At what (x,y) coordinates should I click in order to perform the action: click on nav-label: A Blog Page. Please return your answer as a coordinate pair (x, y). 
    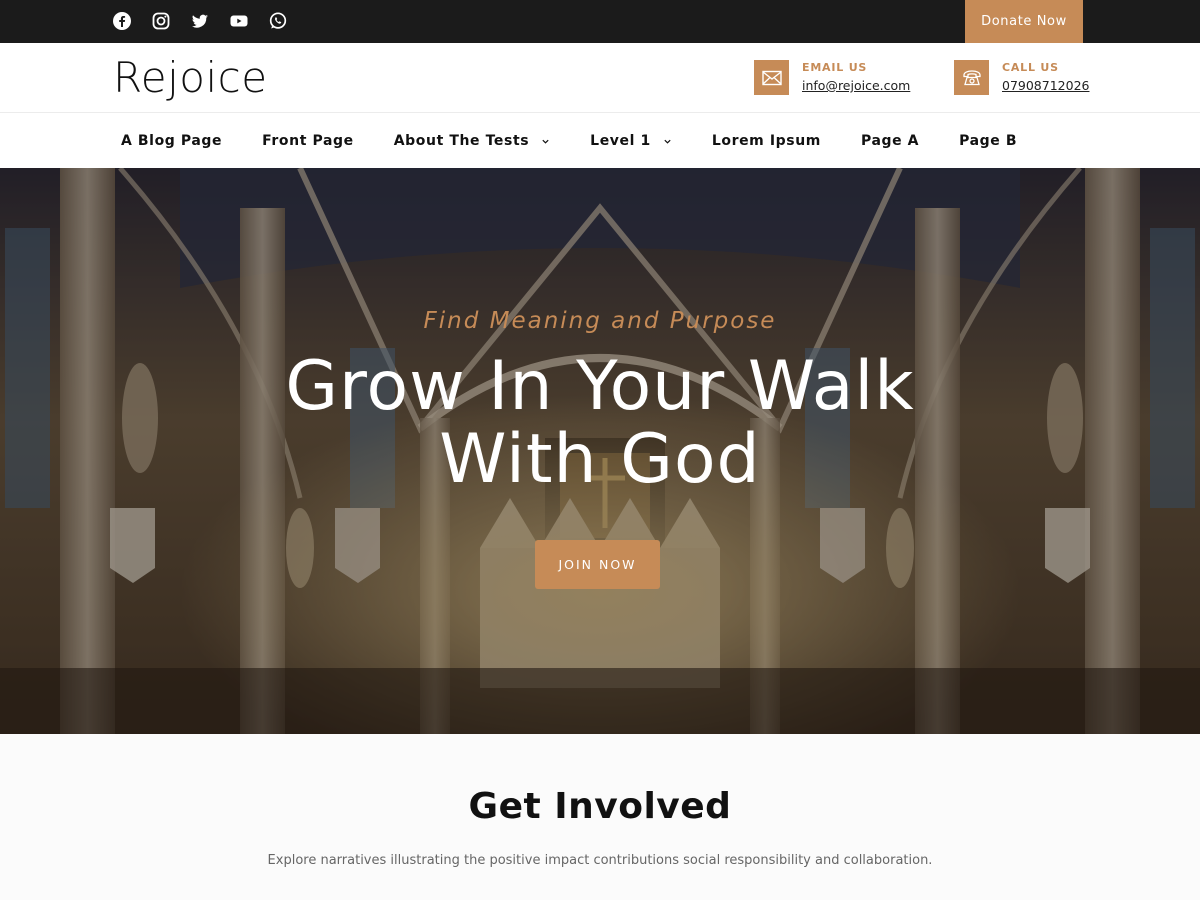
    Looking at the image, I should click on (172, 141).